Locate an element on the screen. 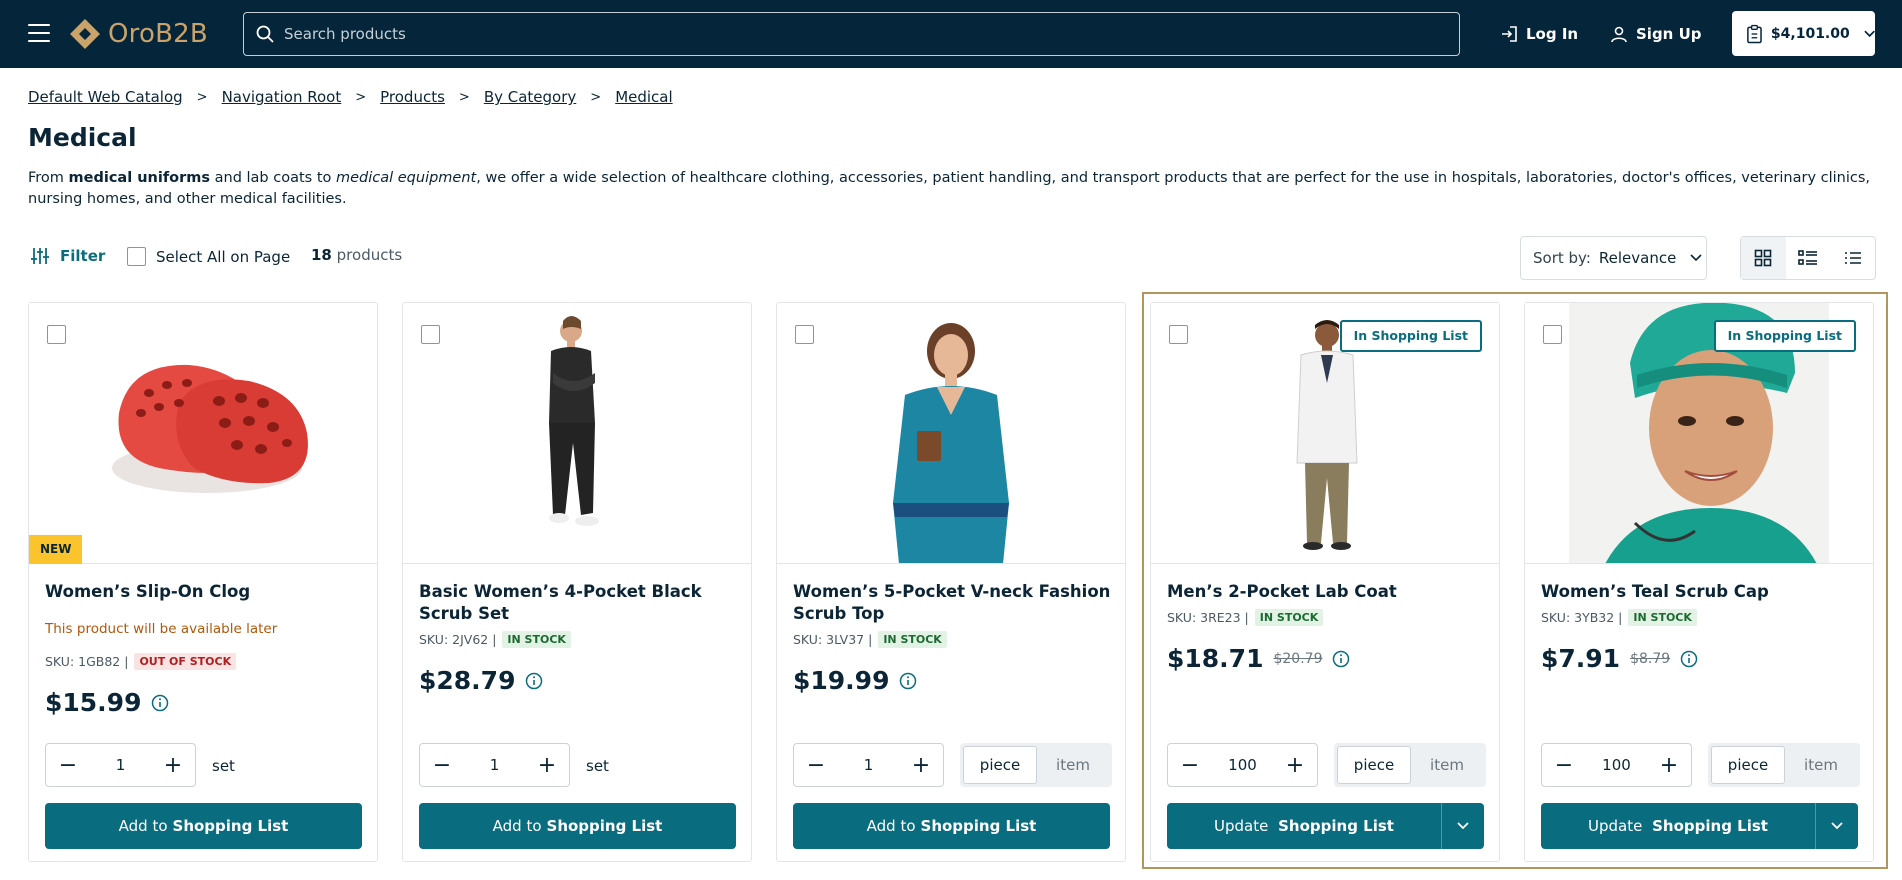  breadcrumb-link: Default Web Catalog is located at coordinates (105, 97).